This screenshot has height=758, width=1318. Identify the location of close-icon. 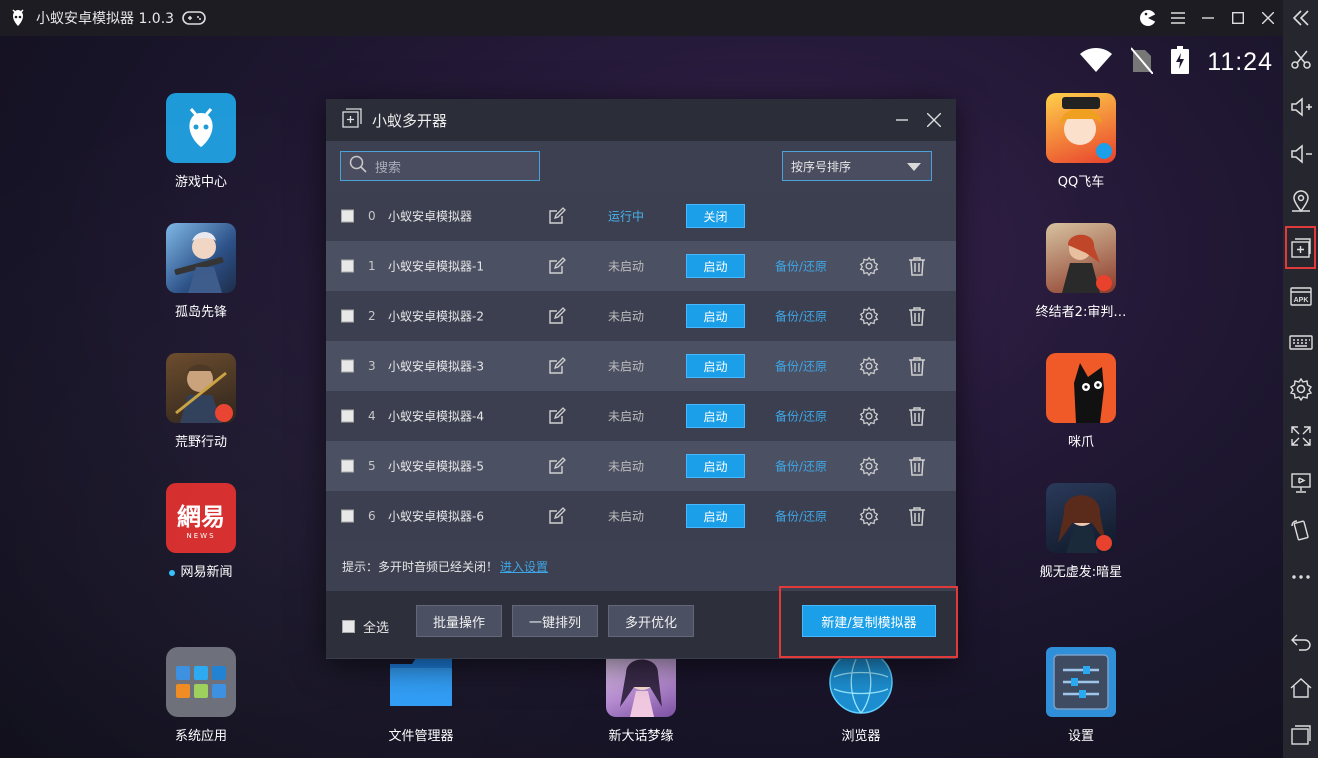
(1268, 18).